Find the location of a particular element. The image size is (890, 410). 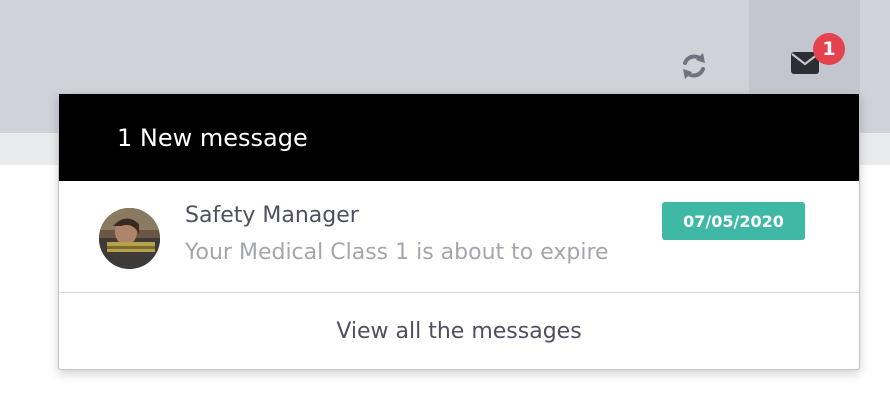

avatar-photo is located at coordinates (129, 238).